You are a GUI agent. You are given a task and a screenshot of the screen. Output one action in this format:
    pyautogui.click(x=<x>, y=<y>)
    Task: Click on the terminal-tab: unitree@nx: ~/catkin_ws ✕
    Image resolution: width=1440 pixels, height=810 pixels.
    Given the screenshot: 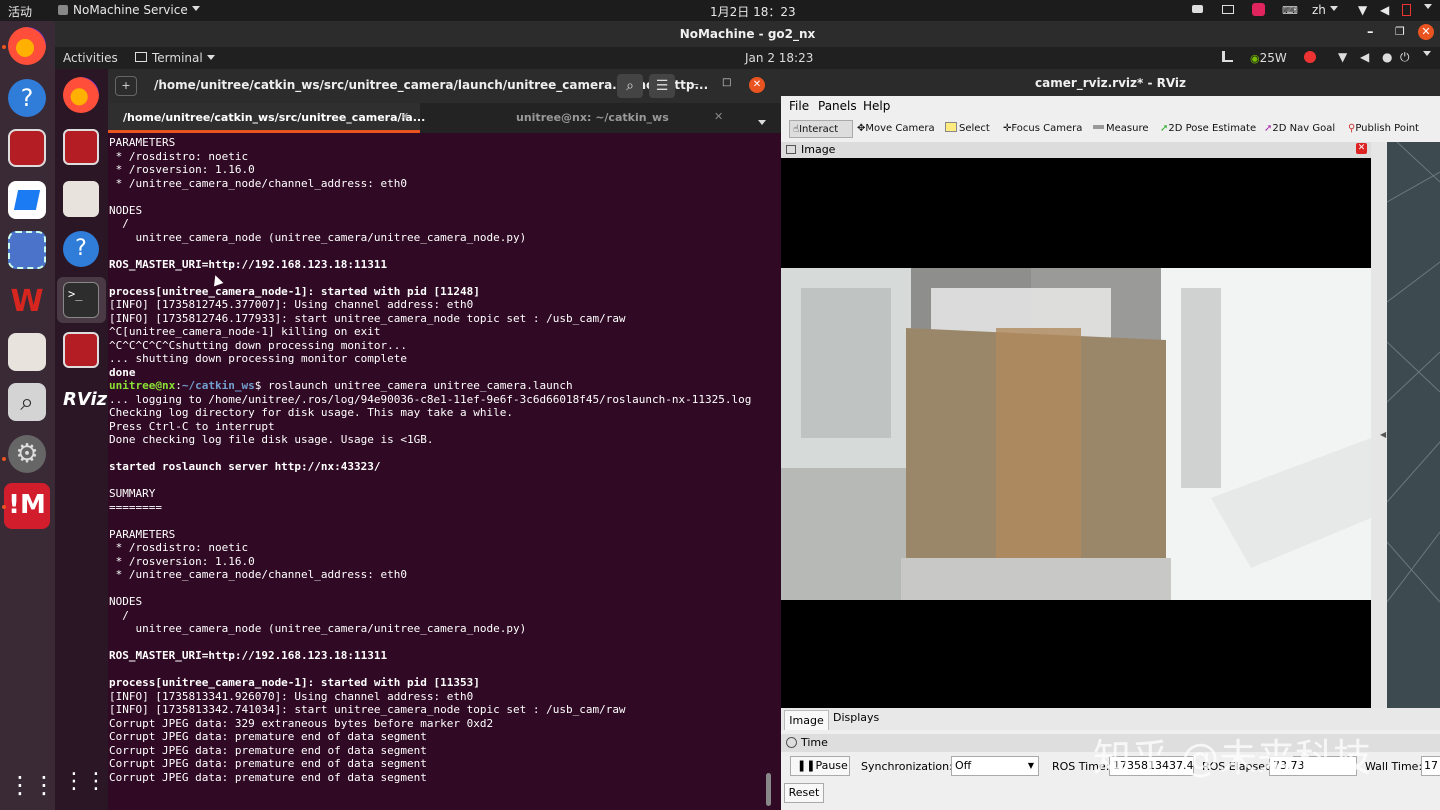 What is the action you would take?
    pyautogui.click(x=575, y=118)
    